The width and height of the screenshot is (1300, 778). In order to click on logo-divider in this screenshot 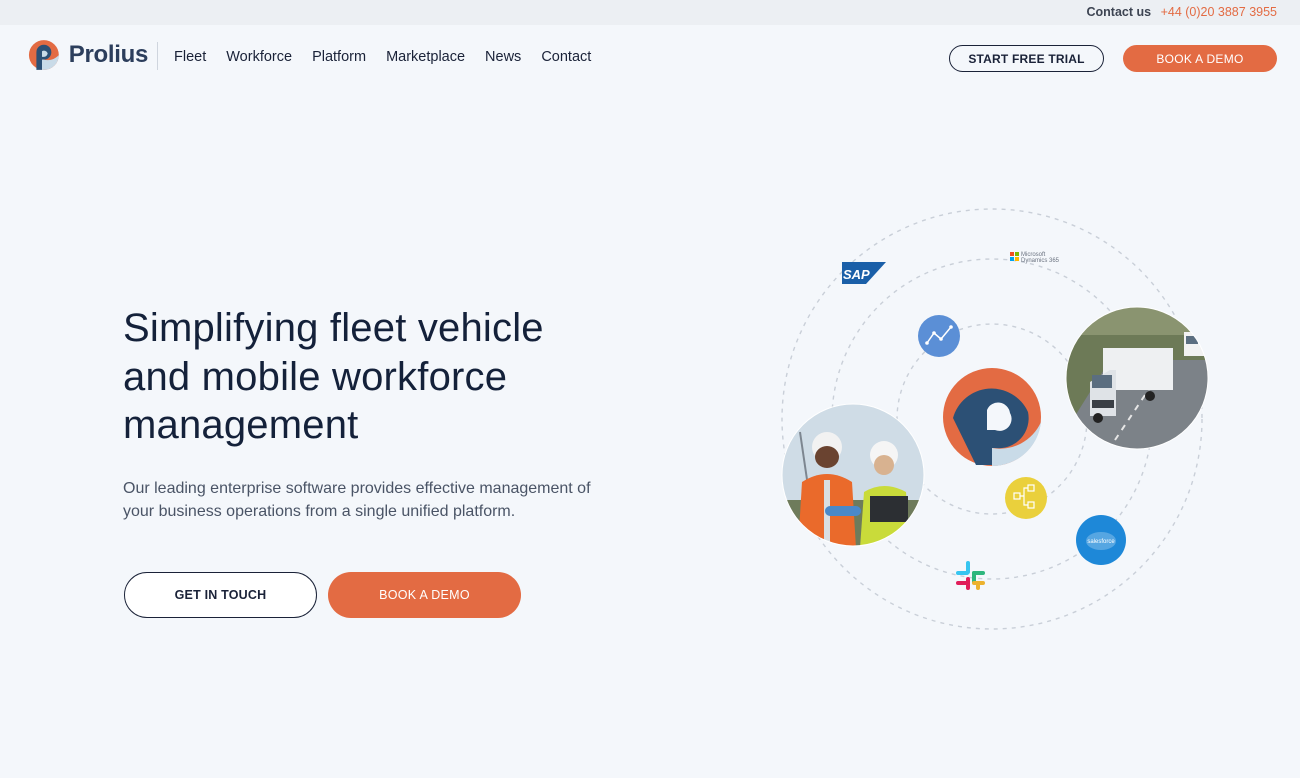, I will do `click(157, 56)`.